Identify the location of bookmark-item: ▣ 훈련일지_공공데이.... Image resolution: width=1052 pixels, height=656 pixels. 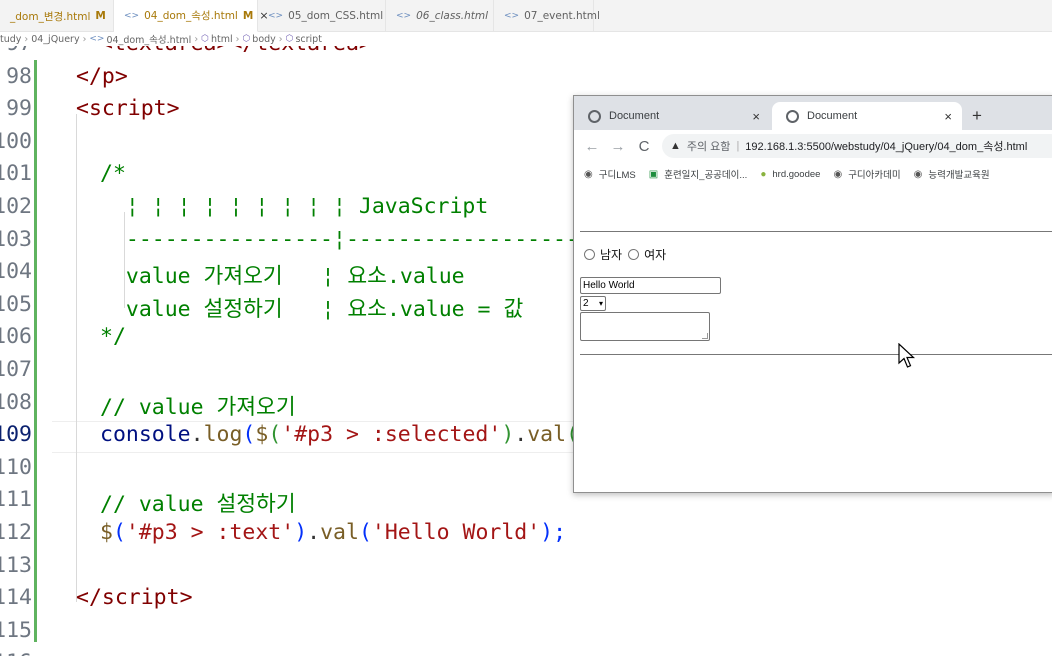
(698, 174).